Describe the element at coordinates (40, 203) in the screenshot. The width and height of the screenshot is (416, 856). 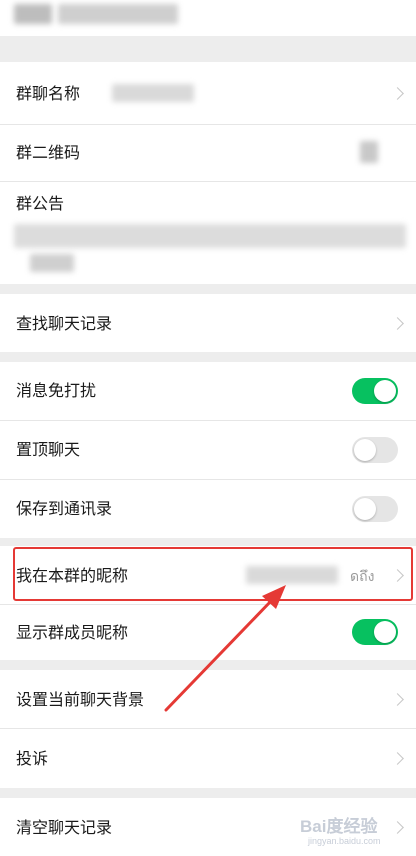
I see `group-notice-label: 群公告` at that location.